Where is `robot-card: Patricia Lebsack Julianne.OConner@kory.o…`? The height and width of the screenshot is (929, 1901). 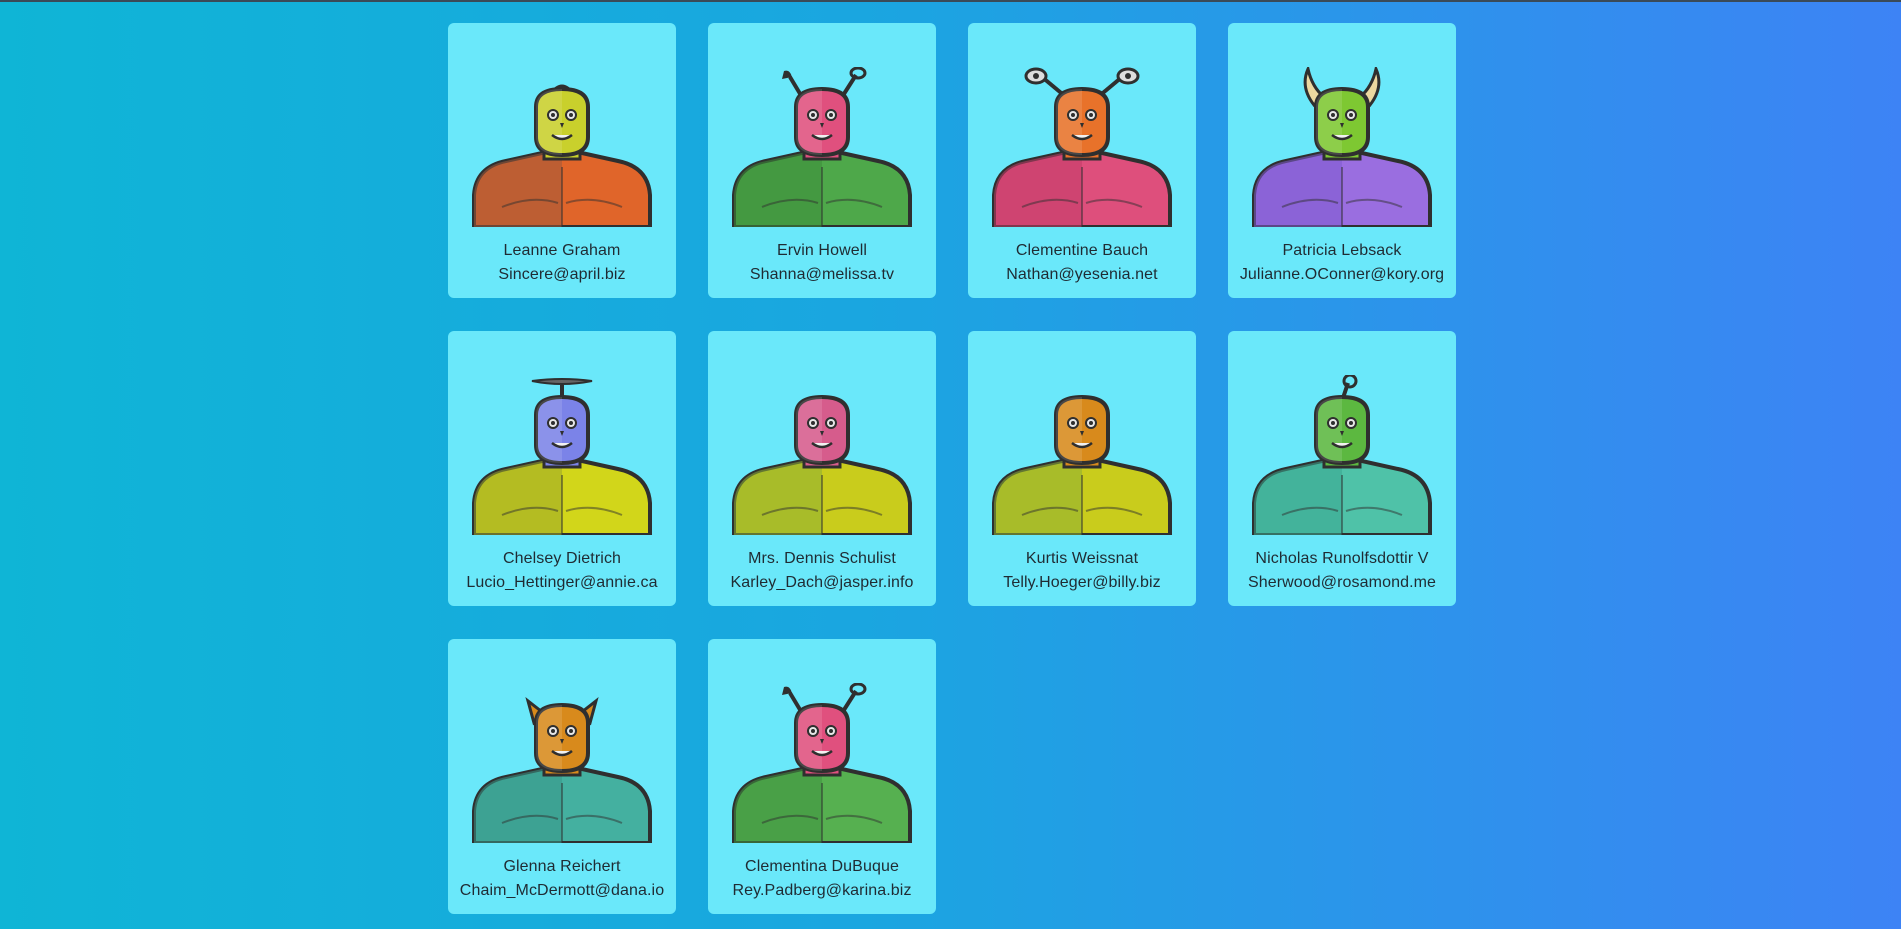
robot-card: Patricia Lebsack Julianne.OConner@kory.o… is located at coordinates (1342, 160).